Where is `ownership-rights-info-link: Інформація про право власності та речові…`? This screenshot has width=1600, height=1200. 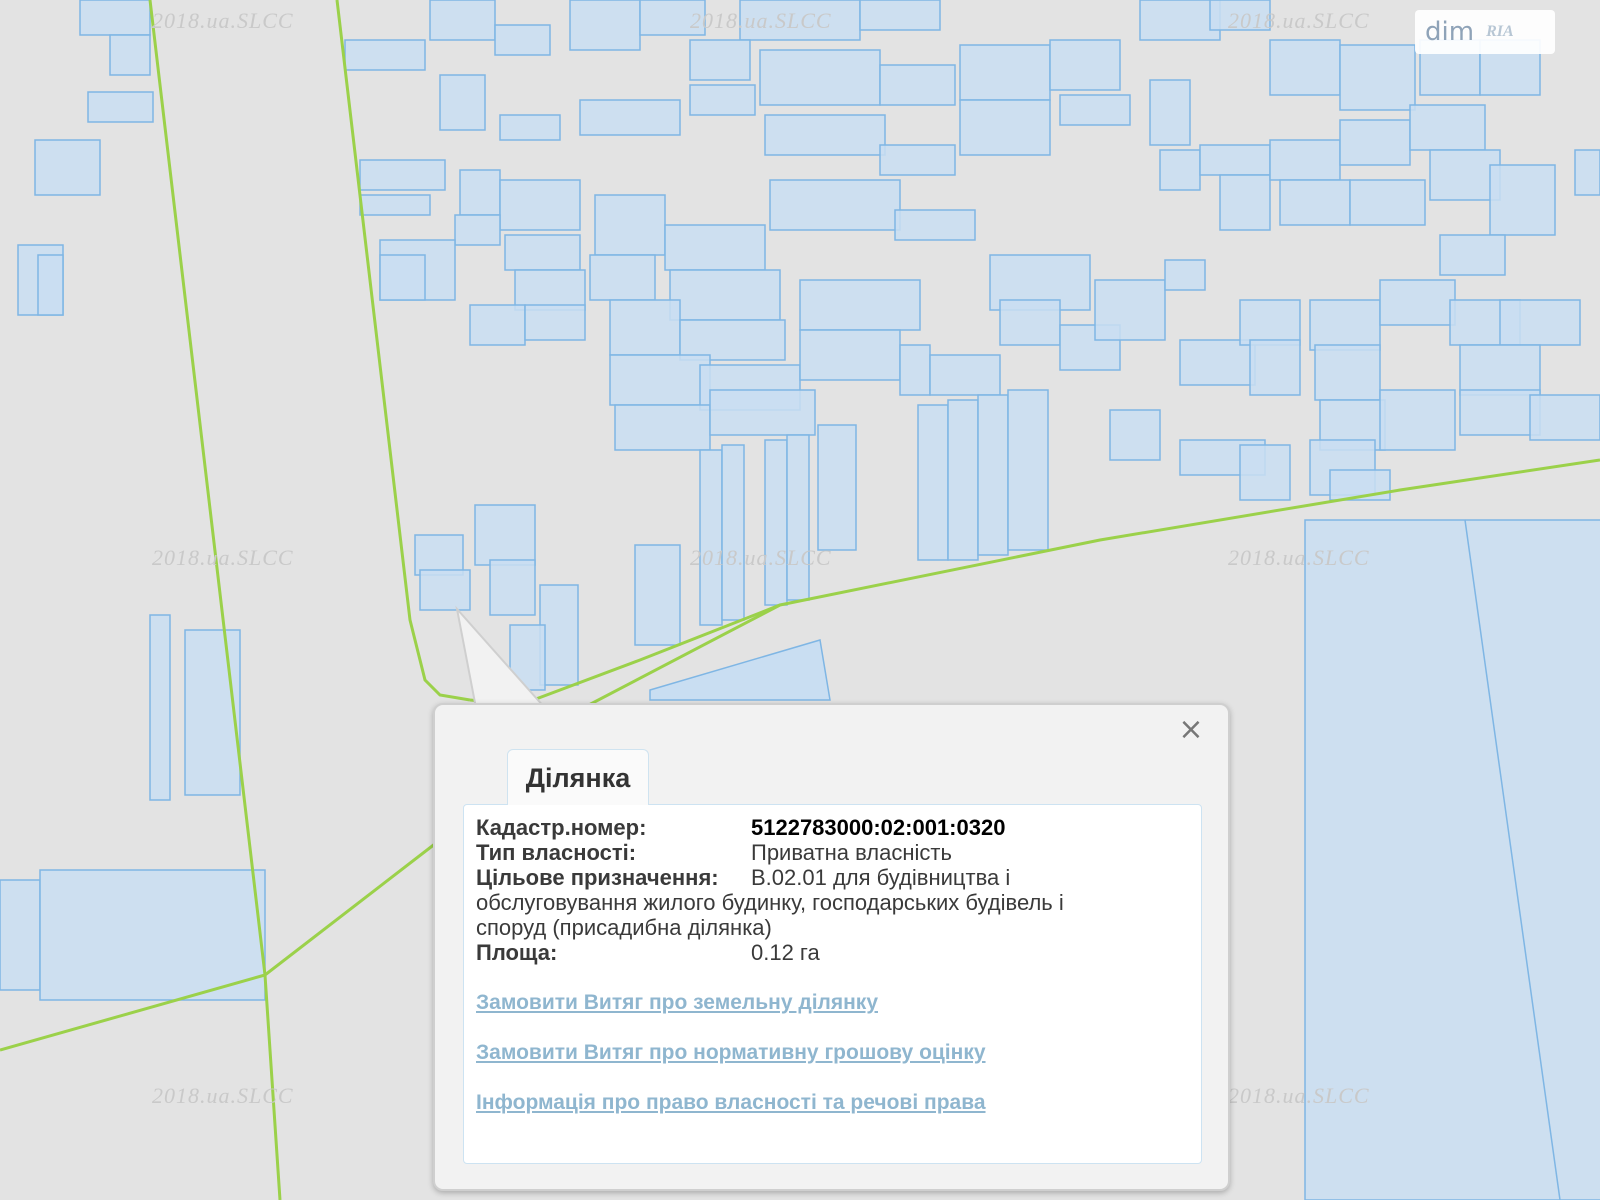
ownership-rights-info-link: Інформація про право власності та речові… is located at coordinates (833, 1103).